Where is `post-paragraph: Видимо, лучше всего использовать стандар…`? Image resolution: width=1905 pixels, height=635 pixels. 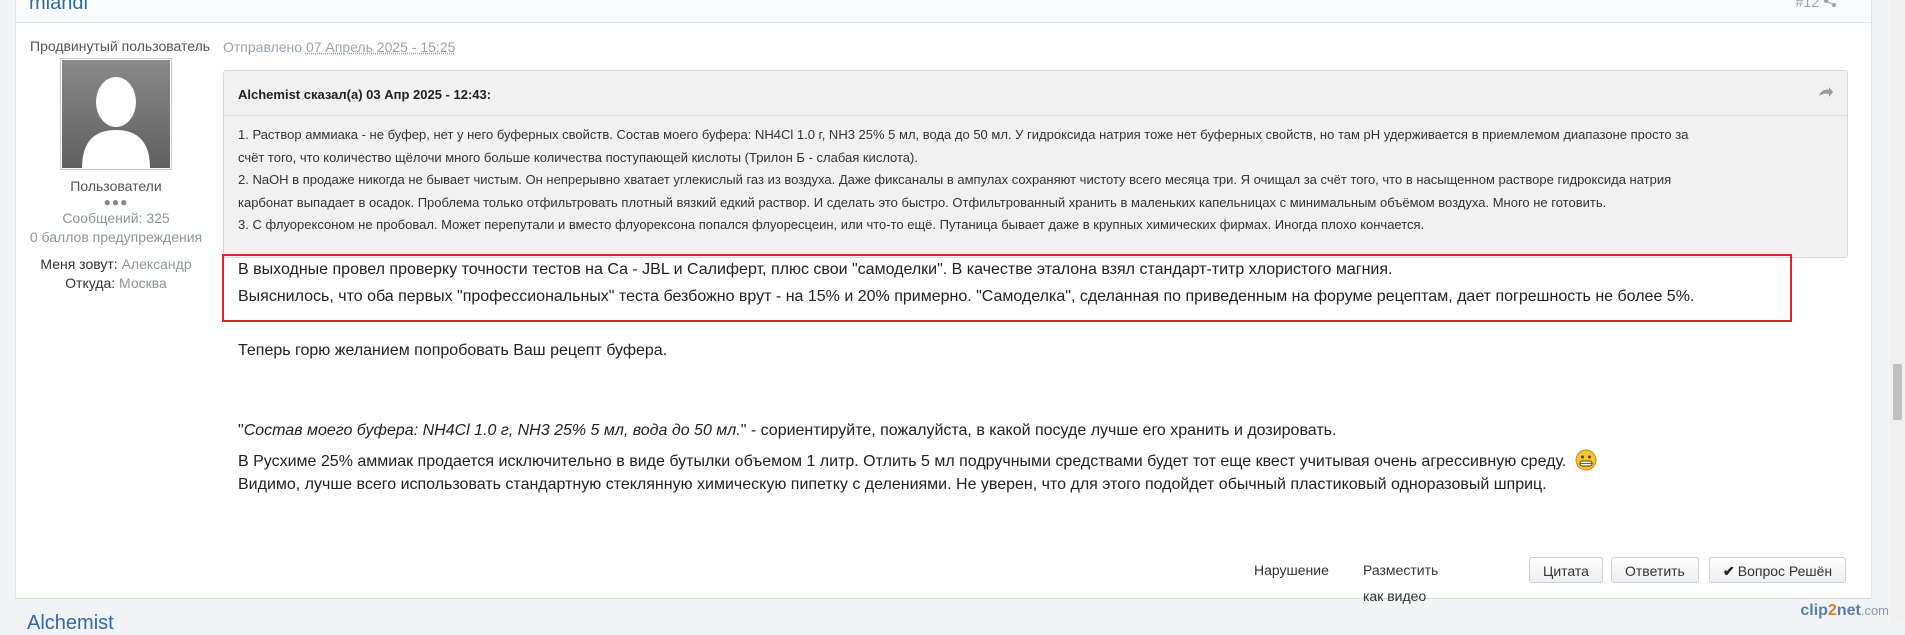
post-paragraph: Видимо, лучше всего использовать стандар… is located at coordinates (892, 485).